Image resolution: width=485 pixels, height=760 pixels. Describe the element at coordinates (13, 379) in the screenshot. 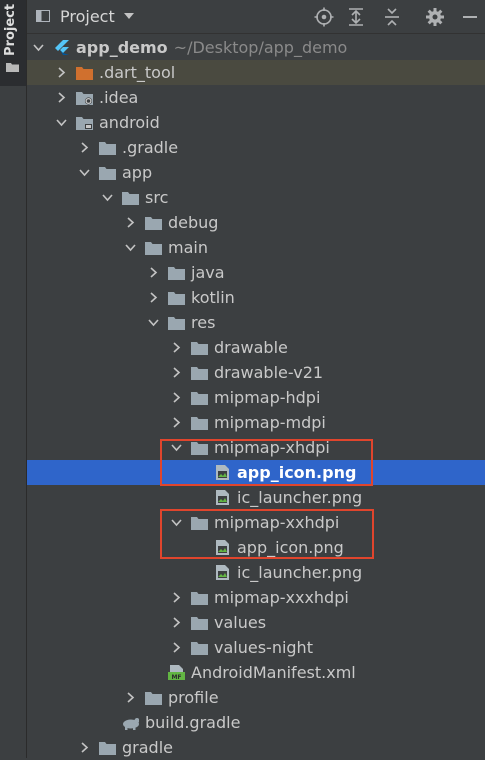

I see `tool-window-strip: Project` at that location.